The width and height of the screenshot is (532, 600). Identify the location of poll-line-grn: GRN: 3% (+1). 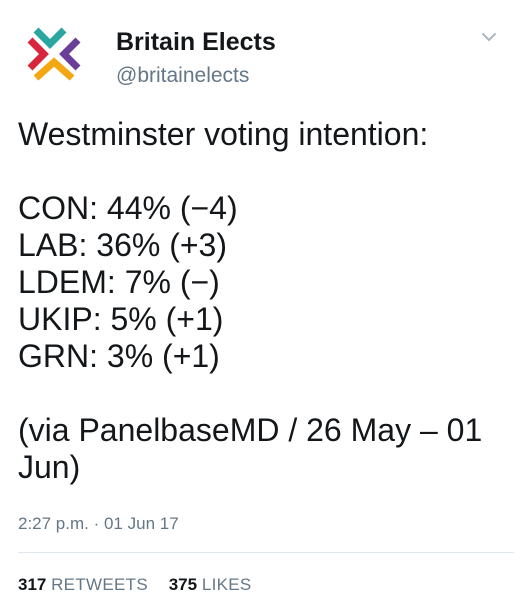
(119, 356).